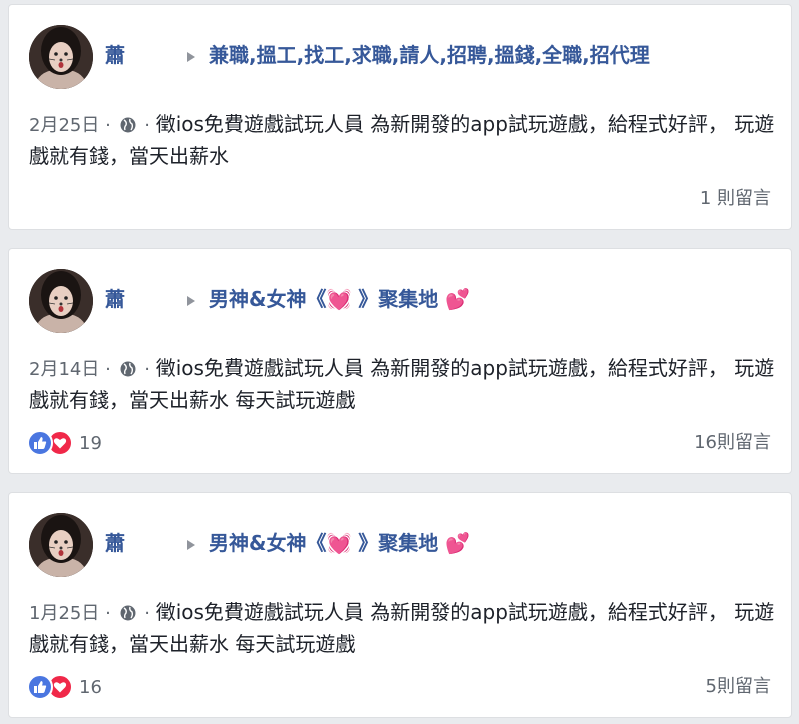  What do you see at coordinates (64, 687) in the screenshot?
I see `reactions-summary: 16` at bounding box center [64, 687].